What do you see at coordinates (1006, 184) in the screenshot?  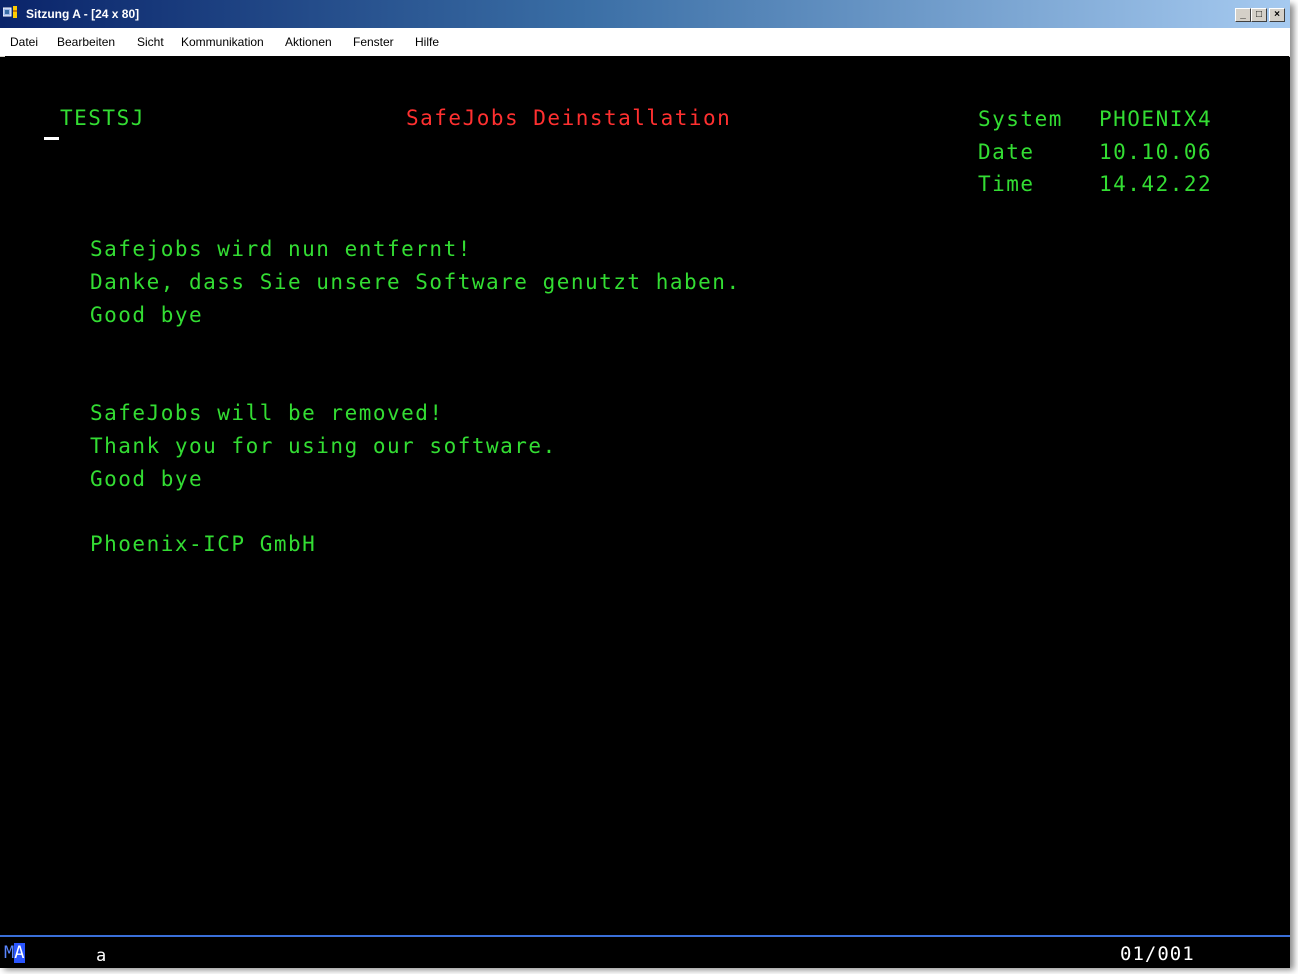 I see `time-label: Time` at bounding box center [1006, 184].